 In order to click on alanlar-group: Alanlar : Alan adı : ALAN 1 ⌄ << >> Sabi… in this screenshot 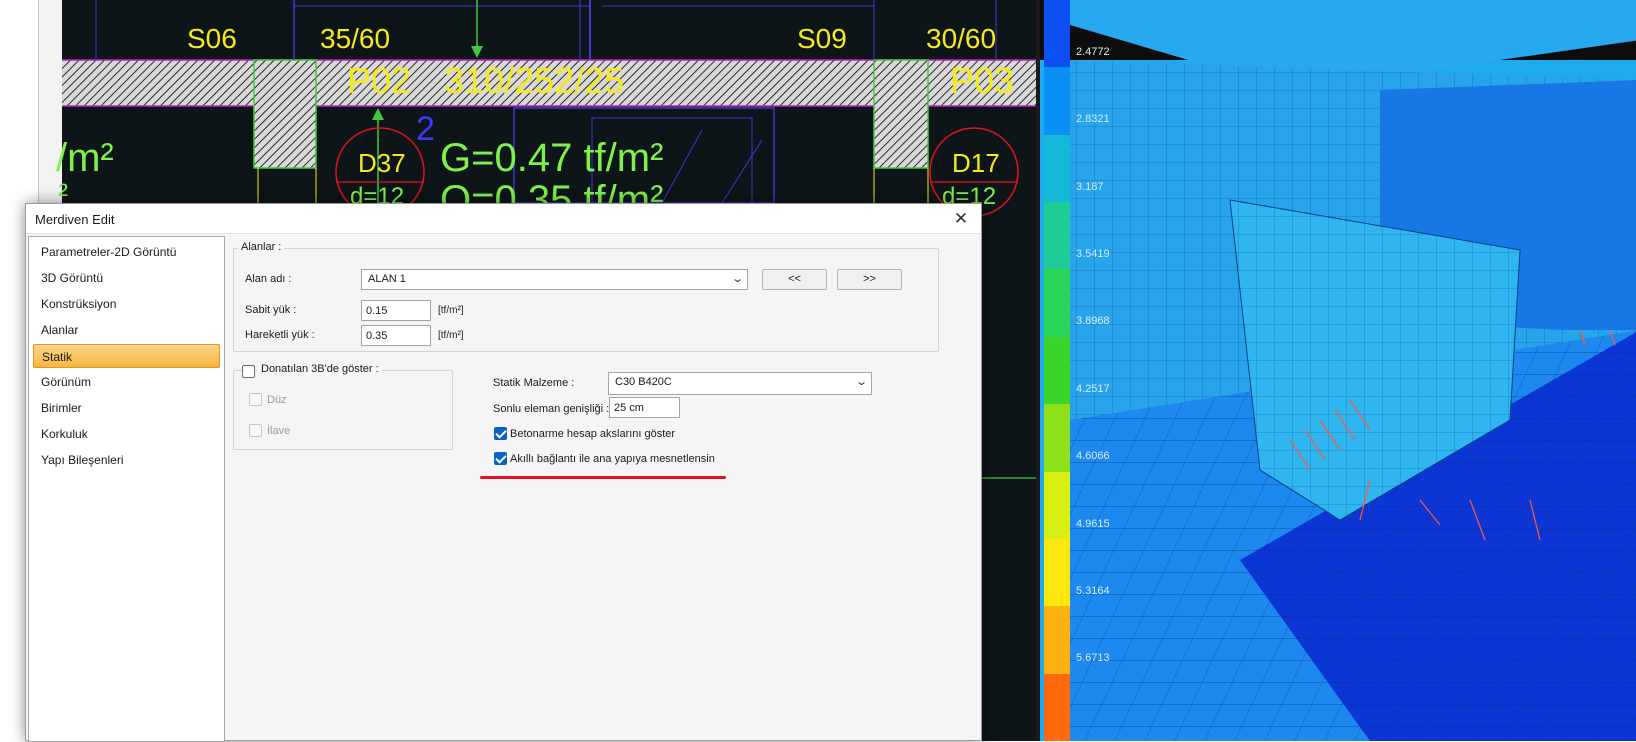, I will do `click(586, 296)`.